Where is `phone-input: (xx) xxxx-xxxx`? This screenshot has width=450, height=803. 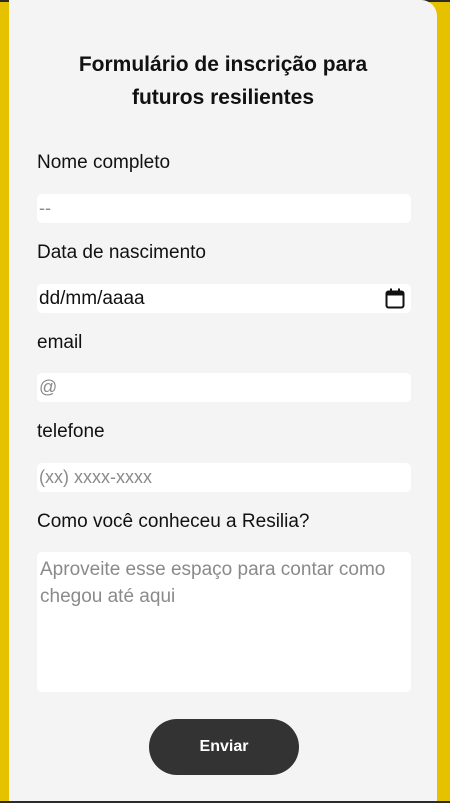
phone-input: (xx) xxxx-xxxx is located at coordinates (224, 477).